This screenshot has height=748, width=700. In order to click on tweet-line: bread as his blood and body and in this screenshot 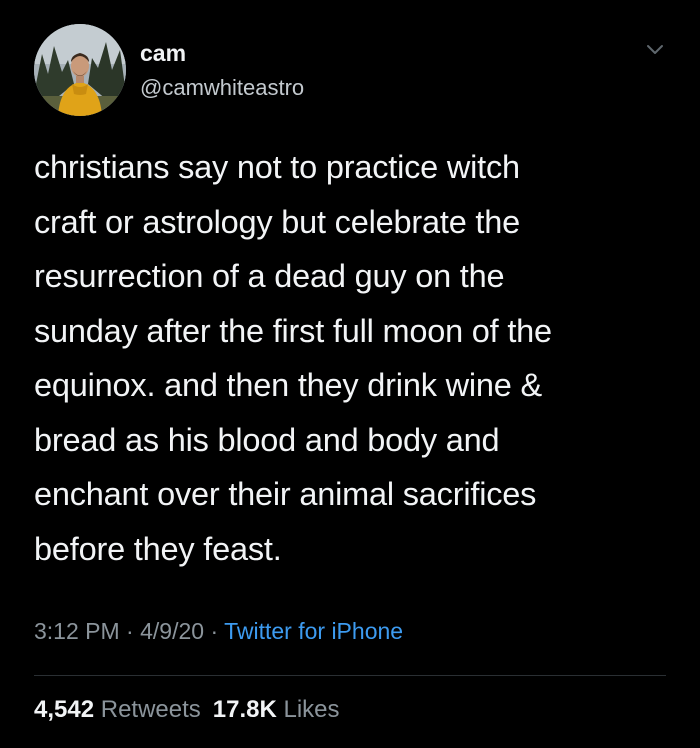, I will do `click(267, 439)`.